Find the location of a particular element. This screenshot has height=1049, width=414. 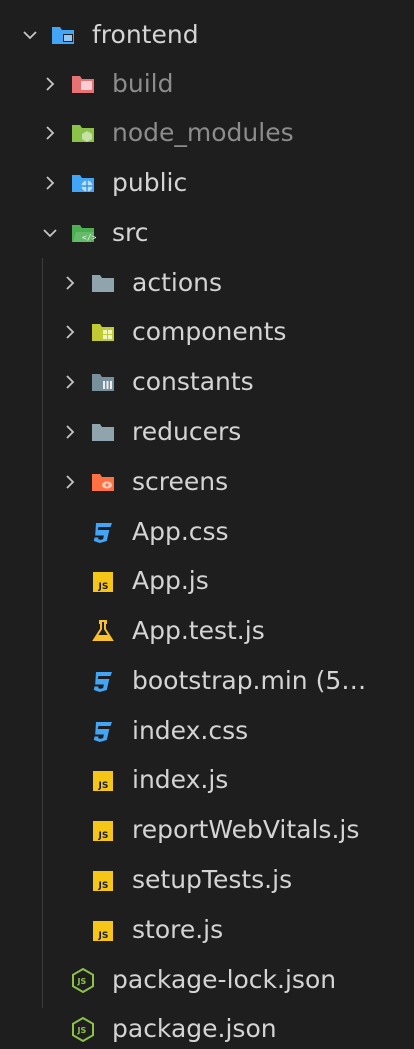

tree-item-actions: actions is located at coordinates (207, 283).